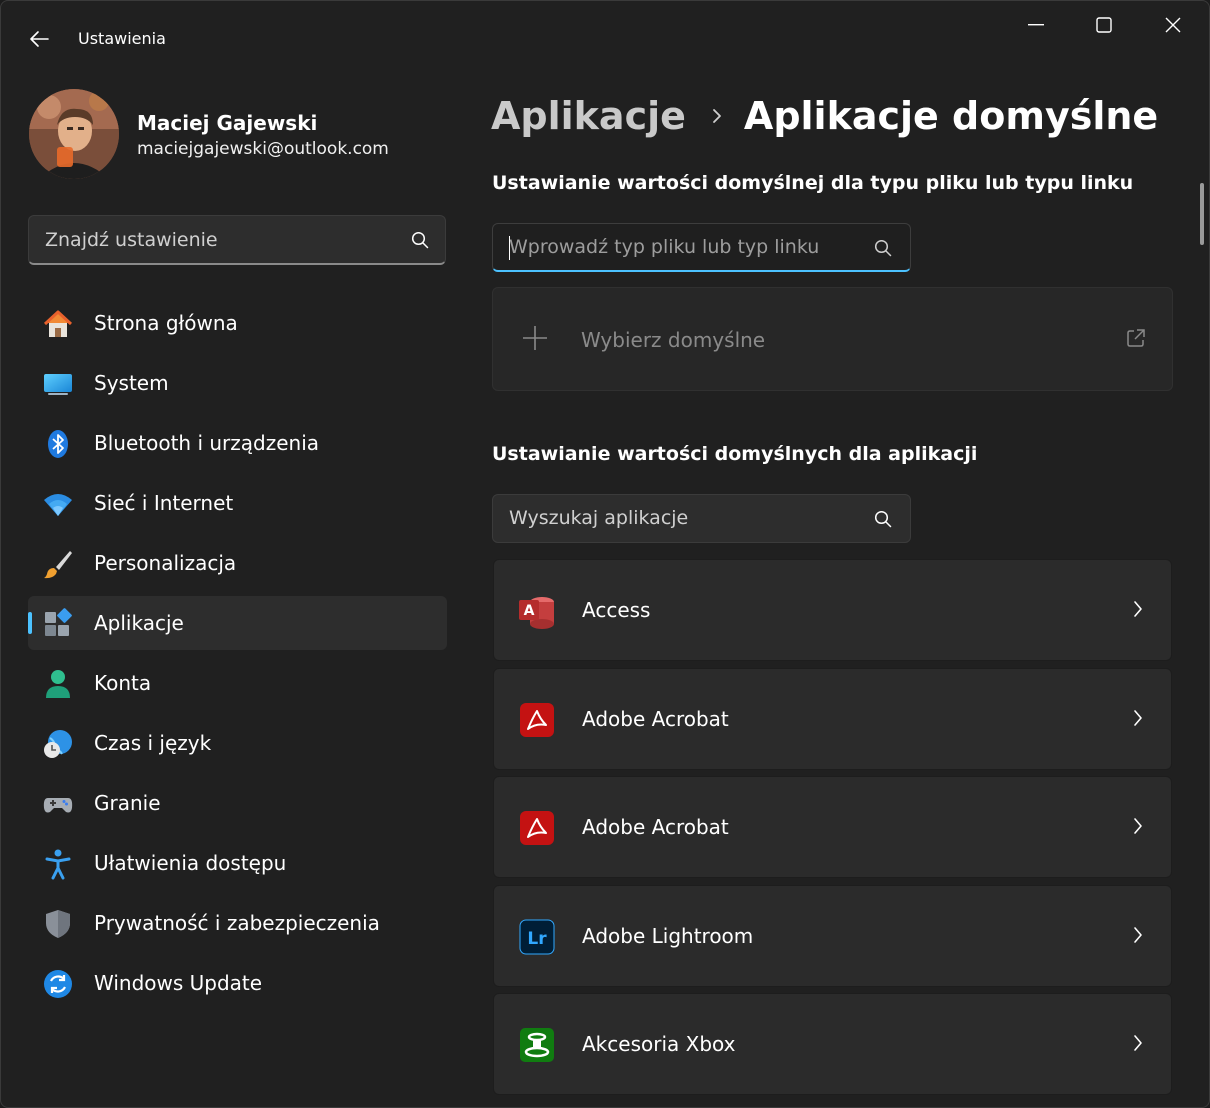  I want to click on sidebar-item-windows-update: Windows Update, so click(237, 983).